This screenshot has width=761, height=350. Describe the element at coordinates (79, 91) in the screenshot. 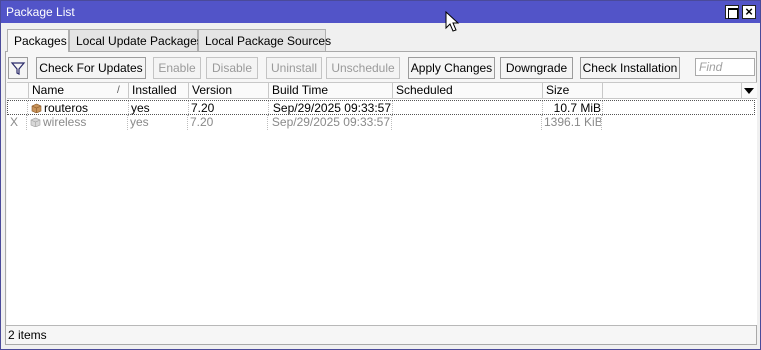

I see `column-header-name: Name /` at that location.